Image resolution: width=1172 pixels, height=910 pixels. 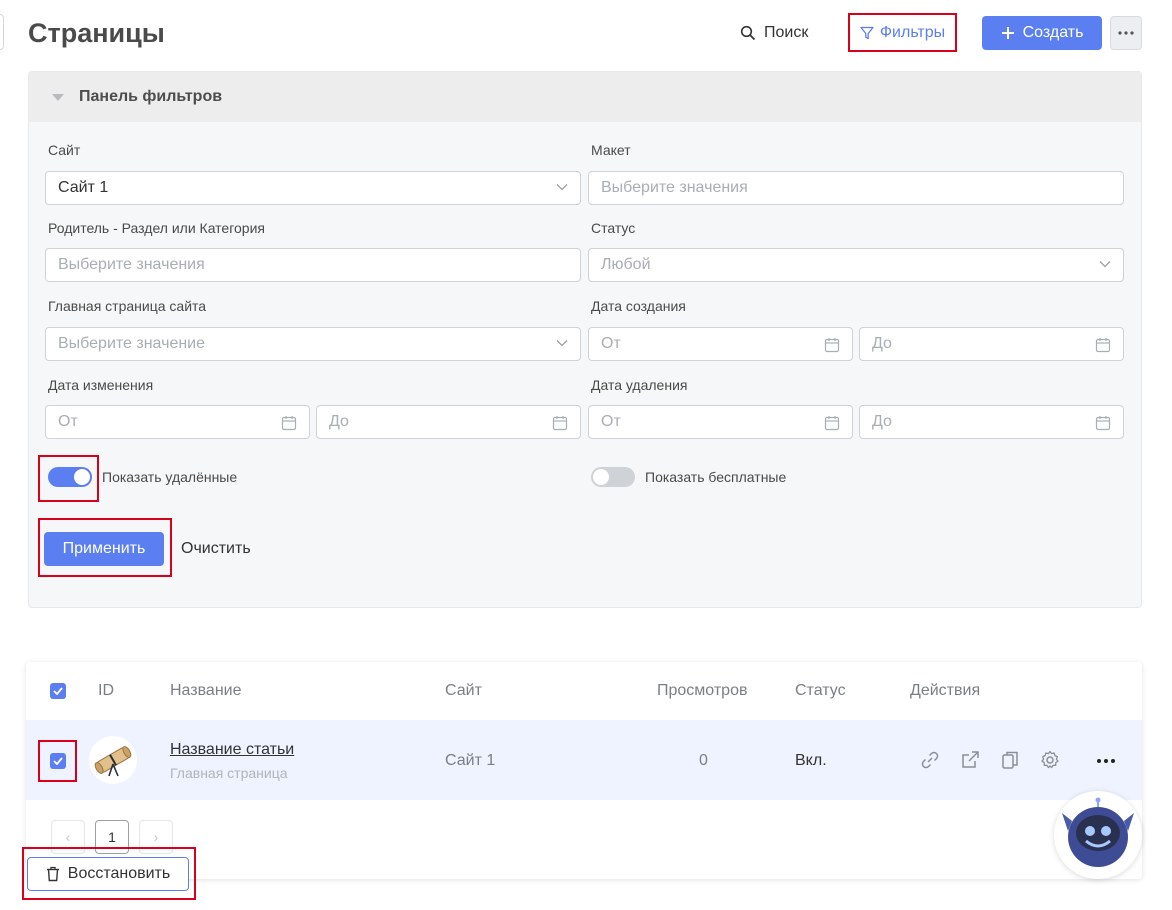 I want to click on deleted-date-label: Дата удаления, so click(x=639, y=385).